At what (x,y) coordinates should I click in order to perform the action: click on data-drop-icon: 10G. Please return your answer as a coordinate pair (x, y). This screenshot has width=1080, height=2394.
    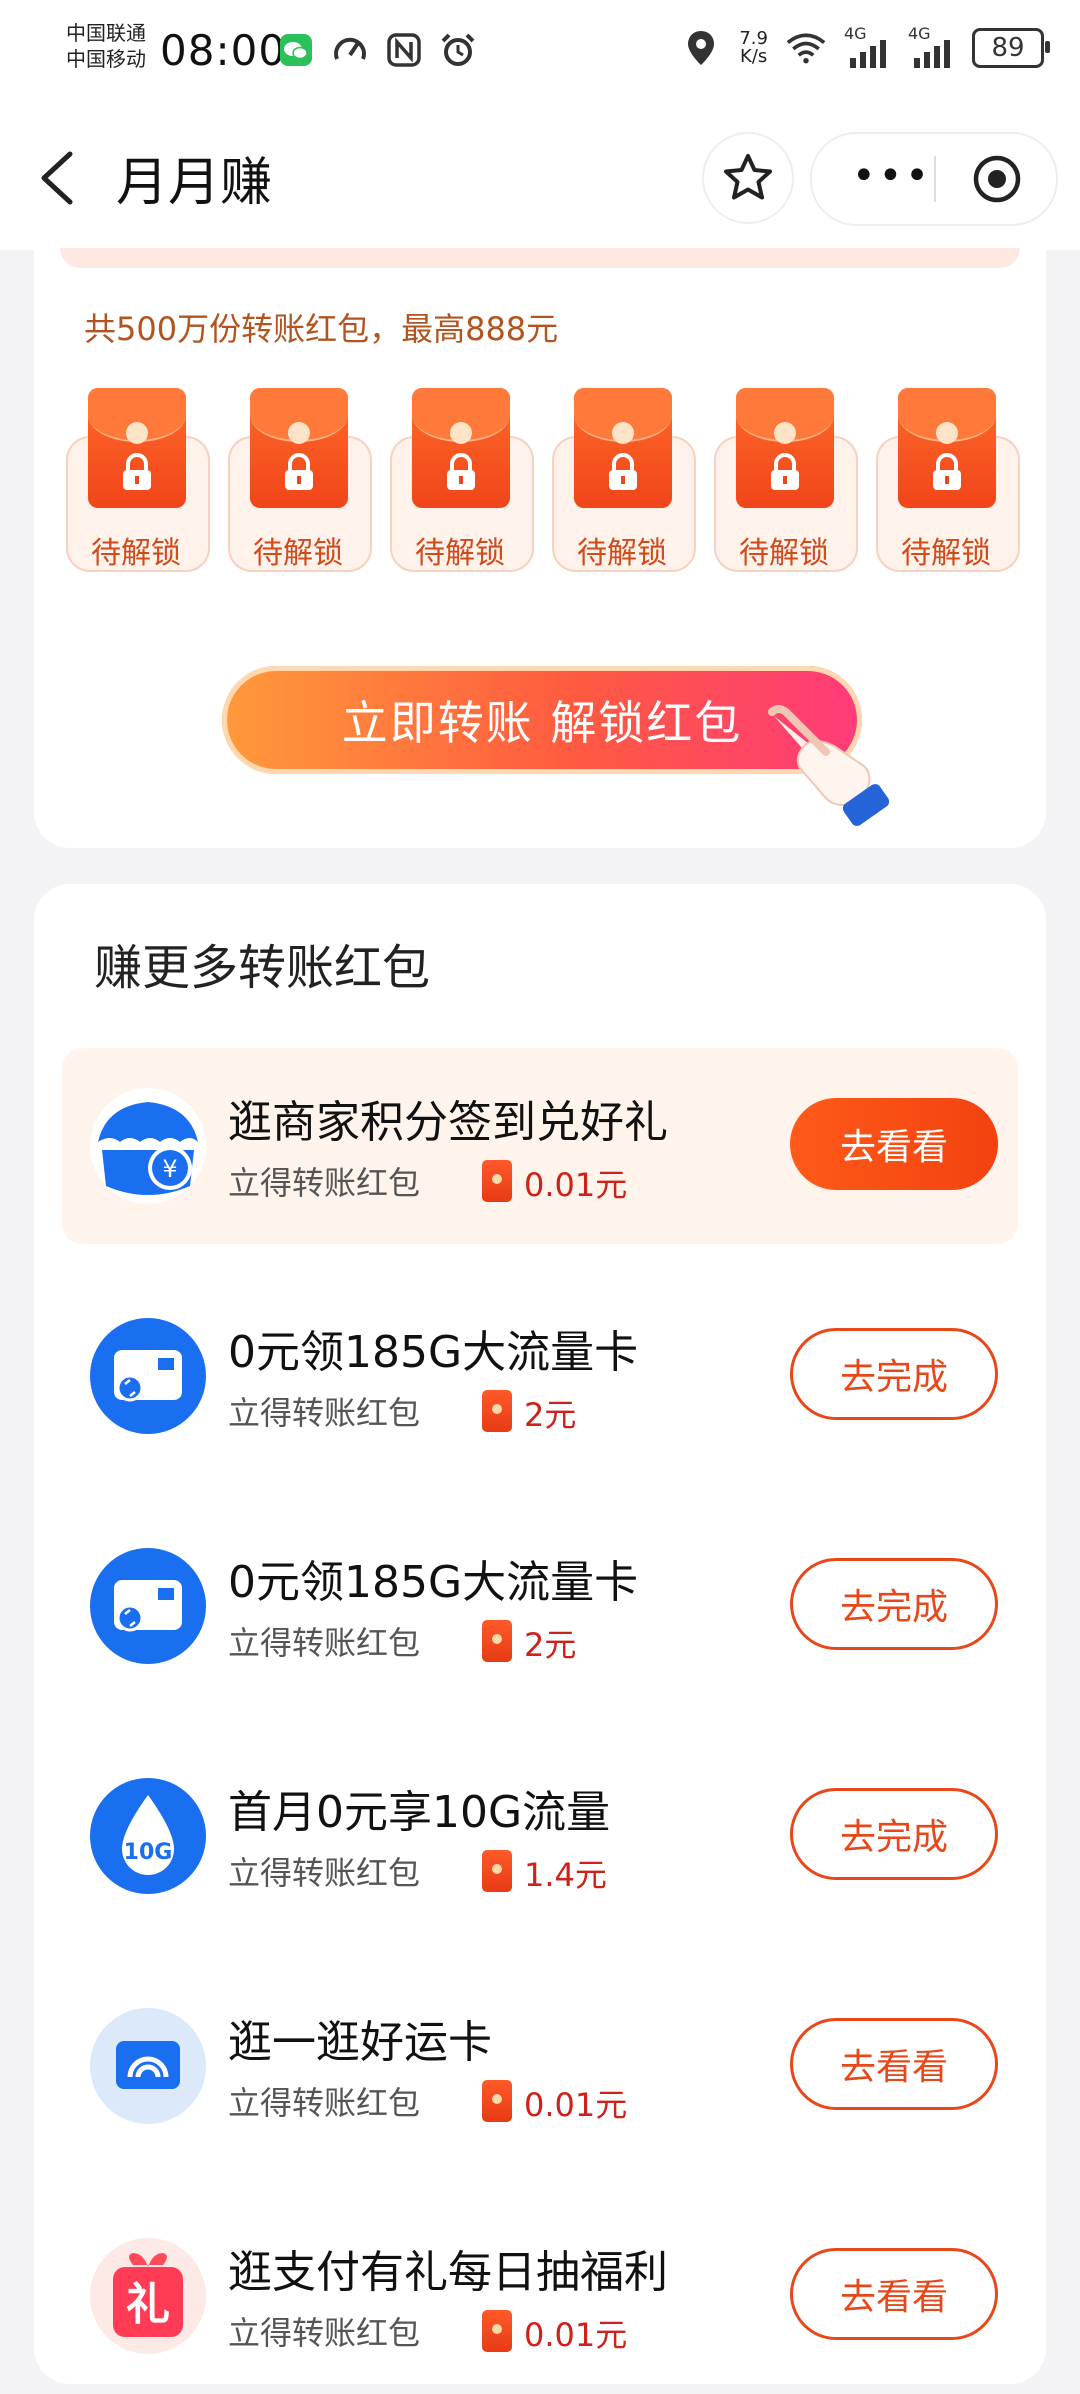
    Looking at the image, I should click on (148, 1836).